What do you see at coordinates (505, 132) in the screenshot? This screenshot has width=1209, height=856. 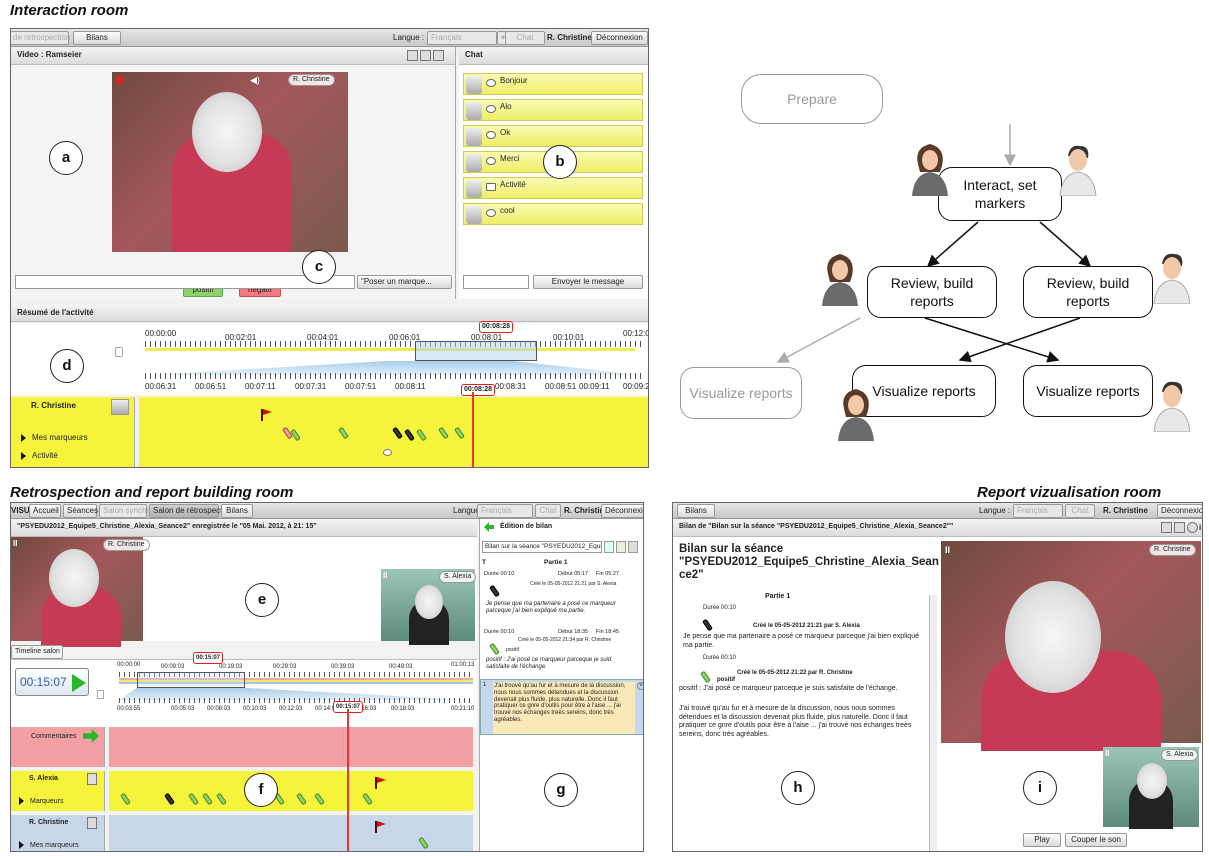 I see `chat-text: Ok` at bounding box center [505, 132].